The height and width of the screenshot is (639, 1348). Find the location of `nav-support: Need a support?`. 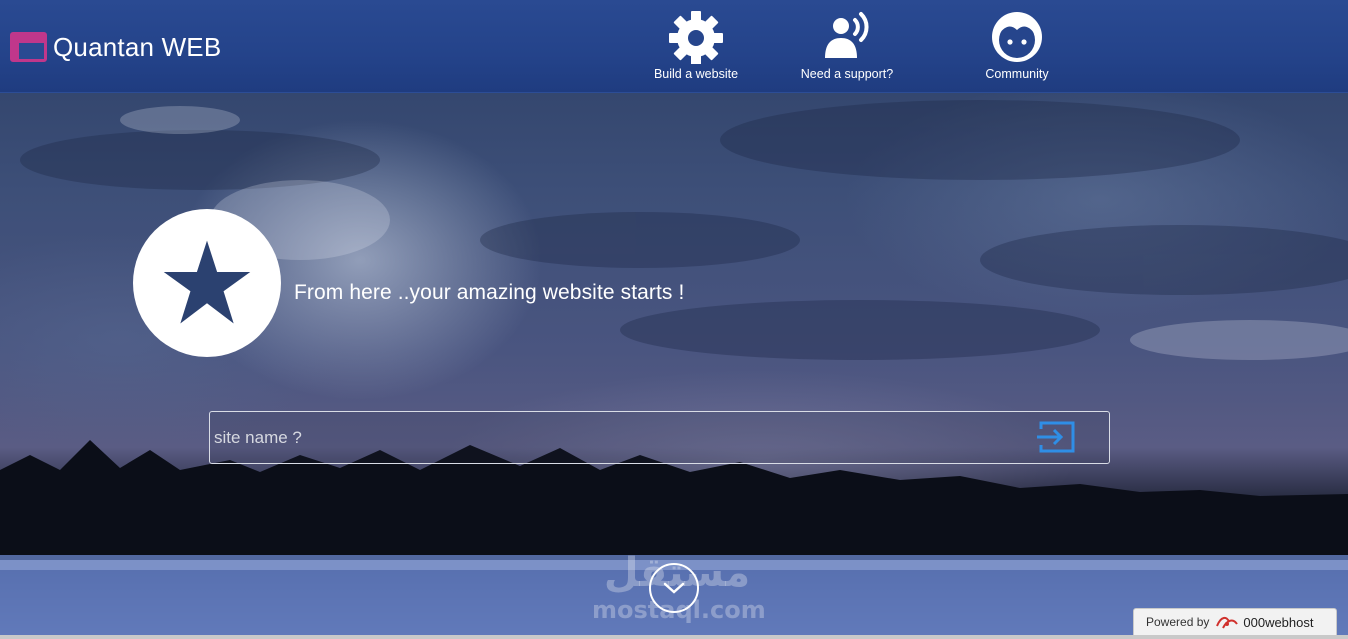

nav-support: Need a support? is located at coordinates (847, 48).